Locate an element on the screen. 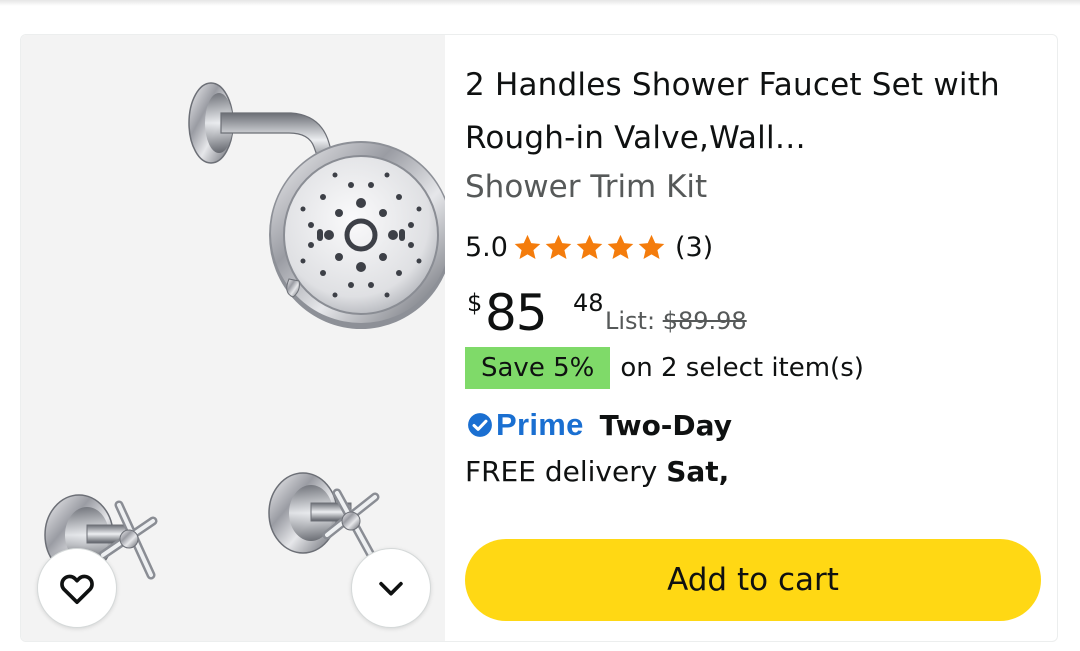 The image size is (1080, 651). price-currency: $ is located at coordinates (475, 303).